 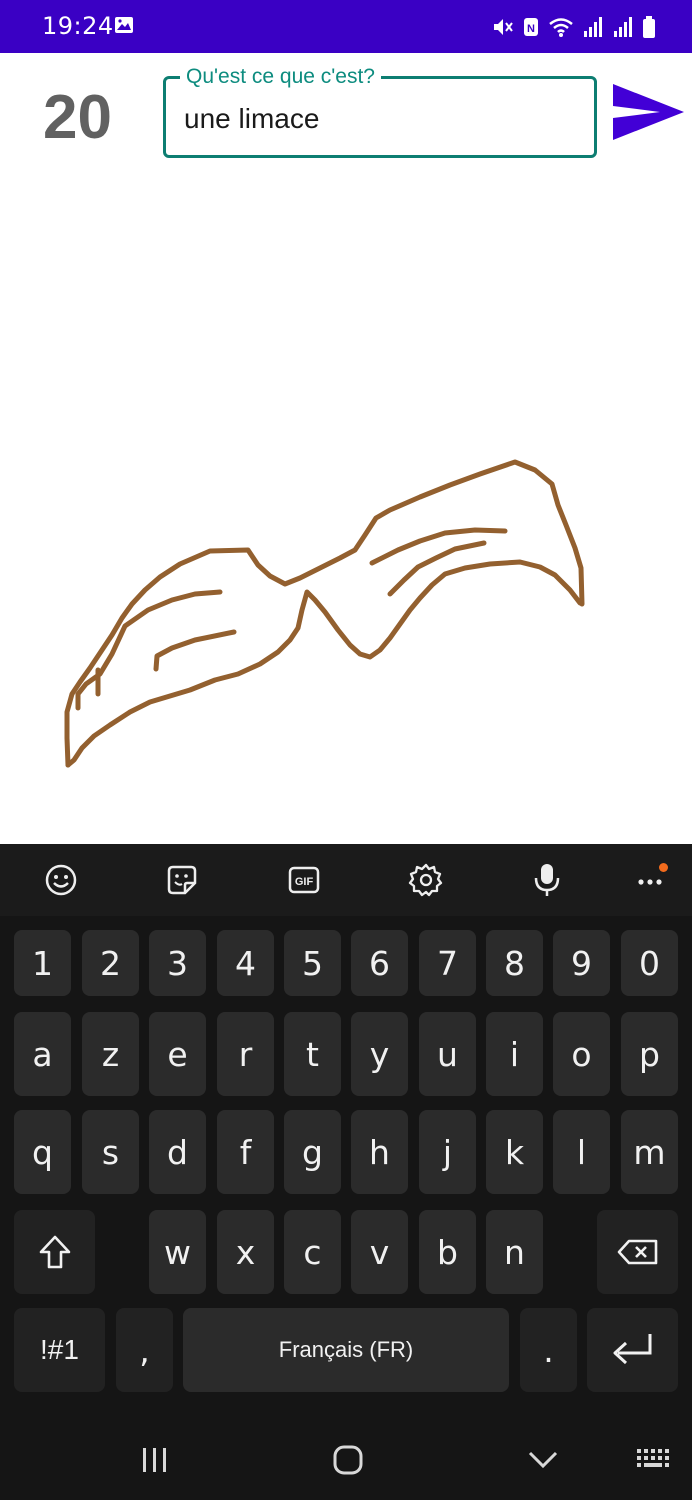 I want to click on enter-key, so click(x=632, y=1350).